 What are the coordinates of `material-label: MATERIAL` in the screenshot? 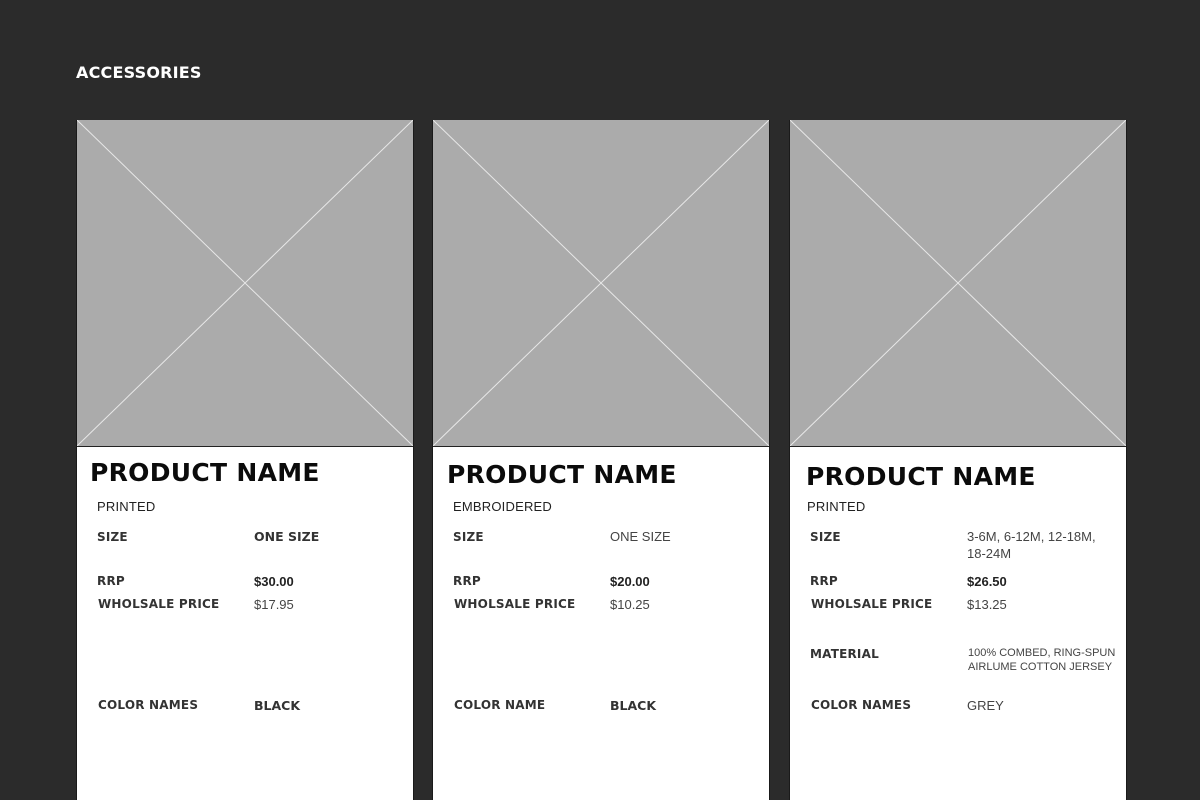 It's located at (844, 654).